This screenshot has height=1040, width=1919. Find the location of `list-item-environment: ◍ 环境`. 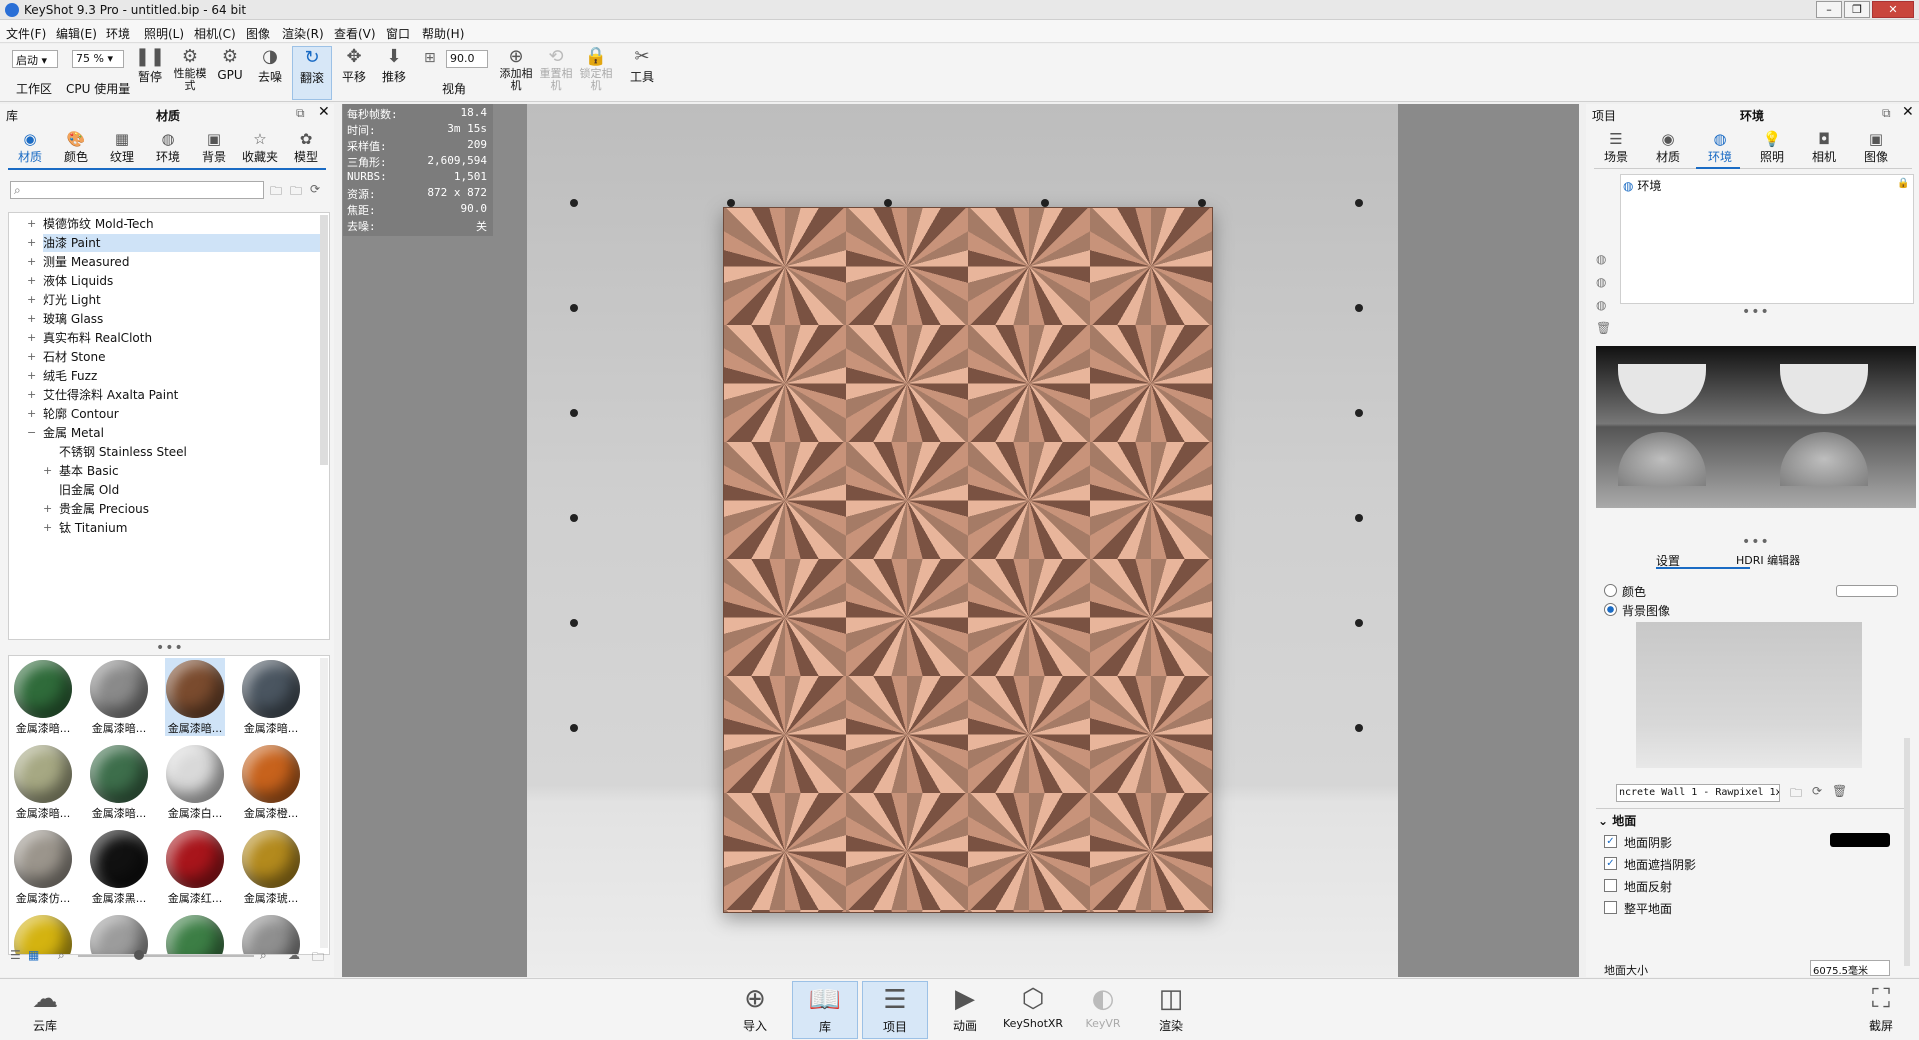

list-item-environment: ◍ 环境 is located at coordinates (1767, 185).